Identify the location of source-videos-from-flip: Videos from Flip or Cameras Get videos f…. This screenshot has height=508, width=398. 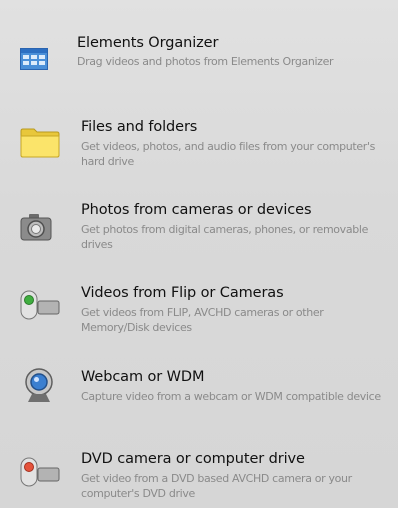
(199, 312).